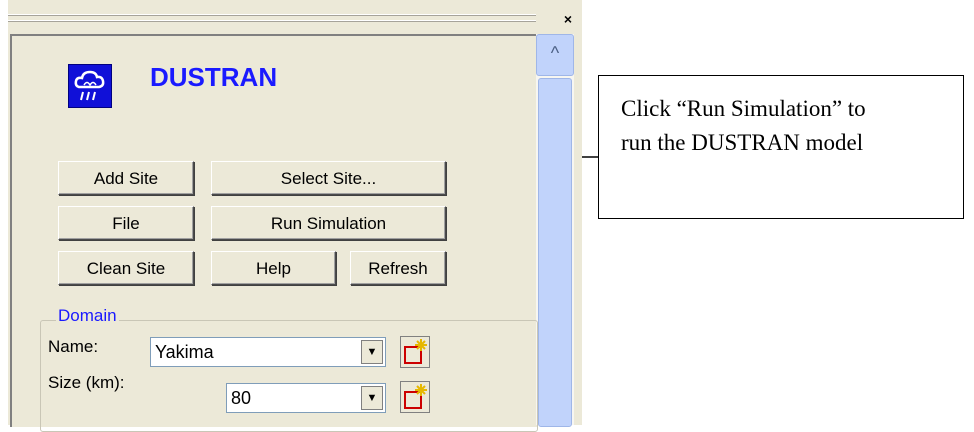 The width and height of the screenshot is (974, 432). I want to click on domain-name-select: Yakima ▼, so click(268, 352).